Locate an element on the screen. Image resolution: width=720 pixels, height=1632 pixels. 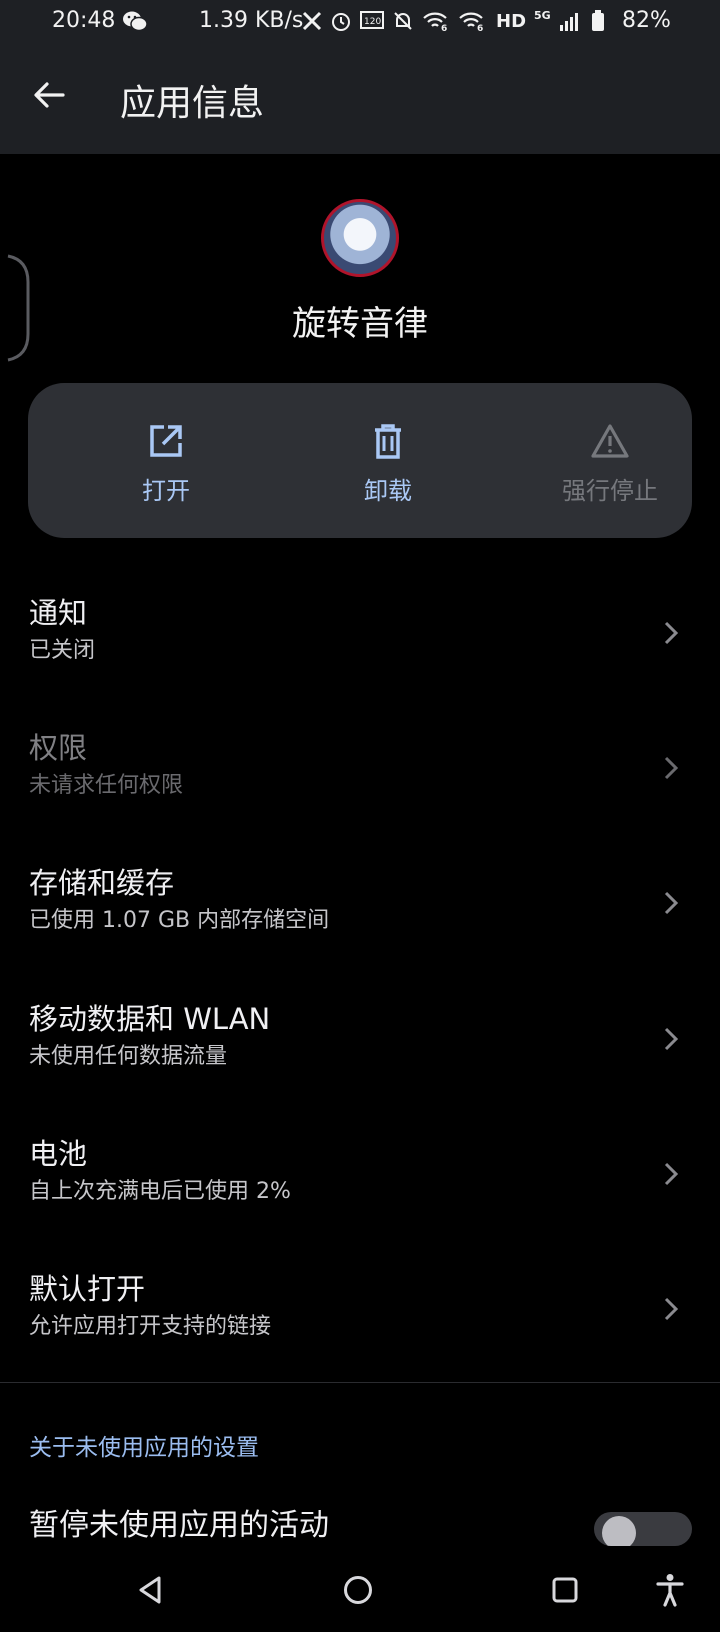
square-recents-icon is located at coordinates (565, 1590).